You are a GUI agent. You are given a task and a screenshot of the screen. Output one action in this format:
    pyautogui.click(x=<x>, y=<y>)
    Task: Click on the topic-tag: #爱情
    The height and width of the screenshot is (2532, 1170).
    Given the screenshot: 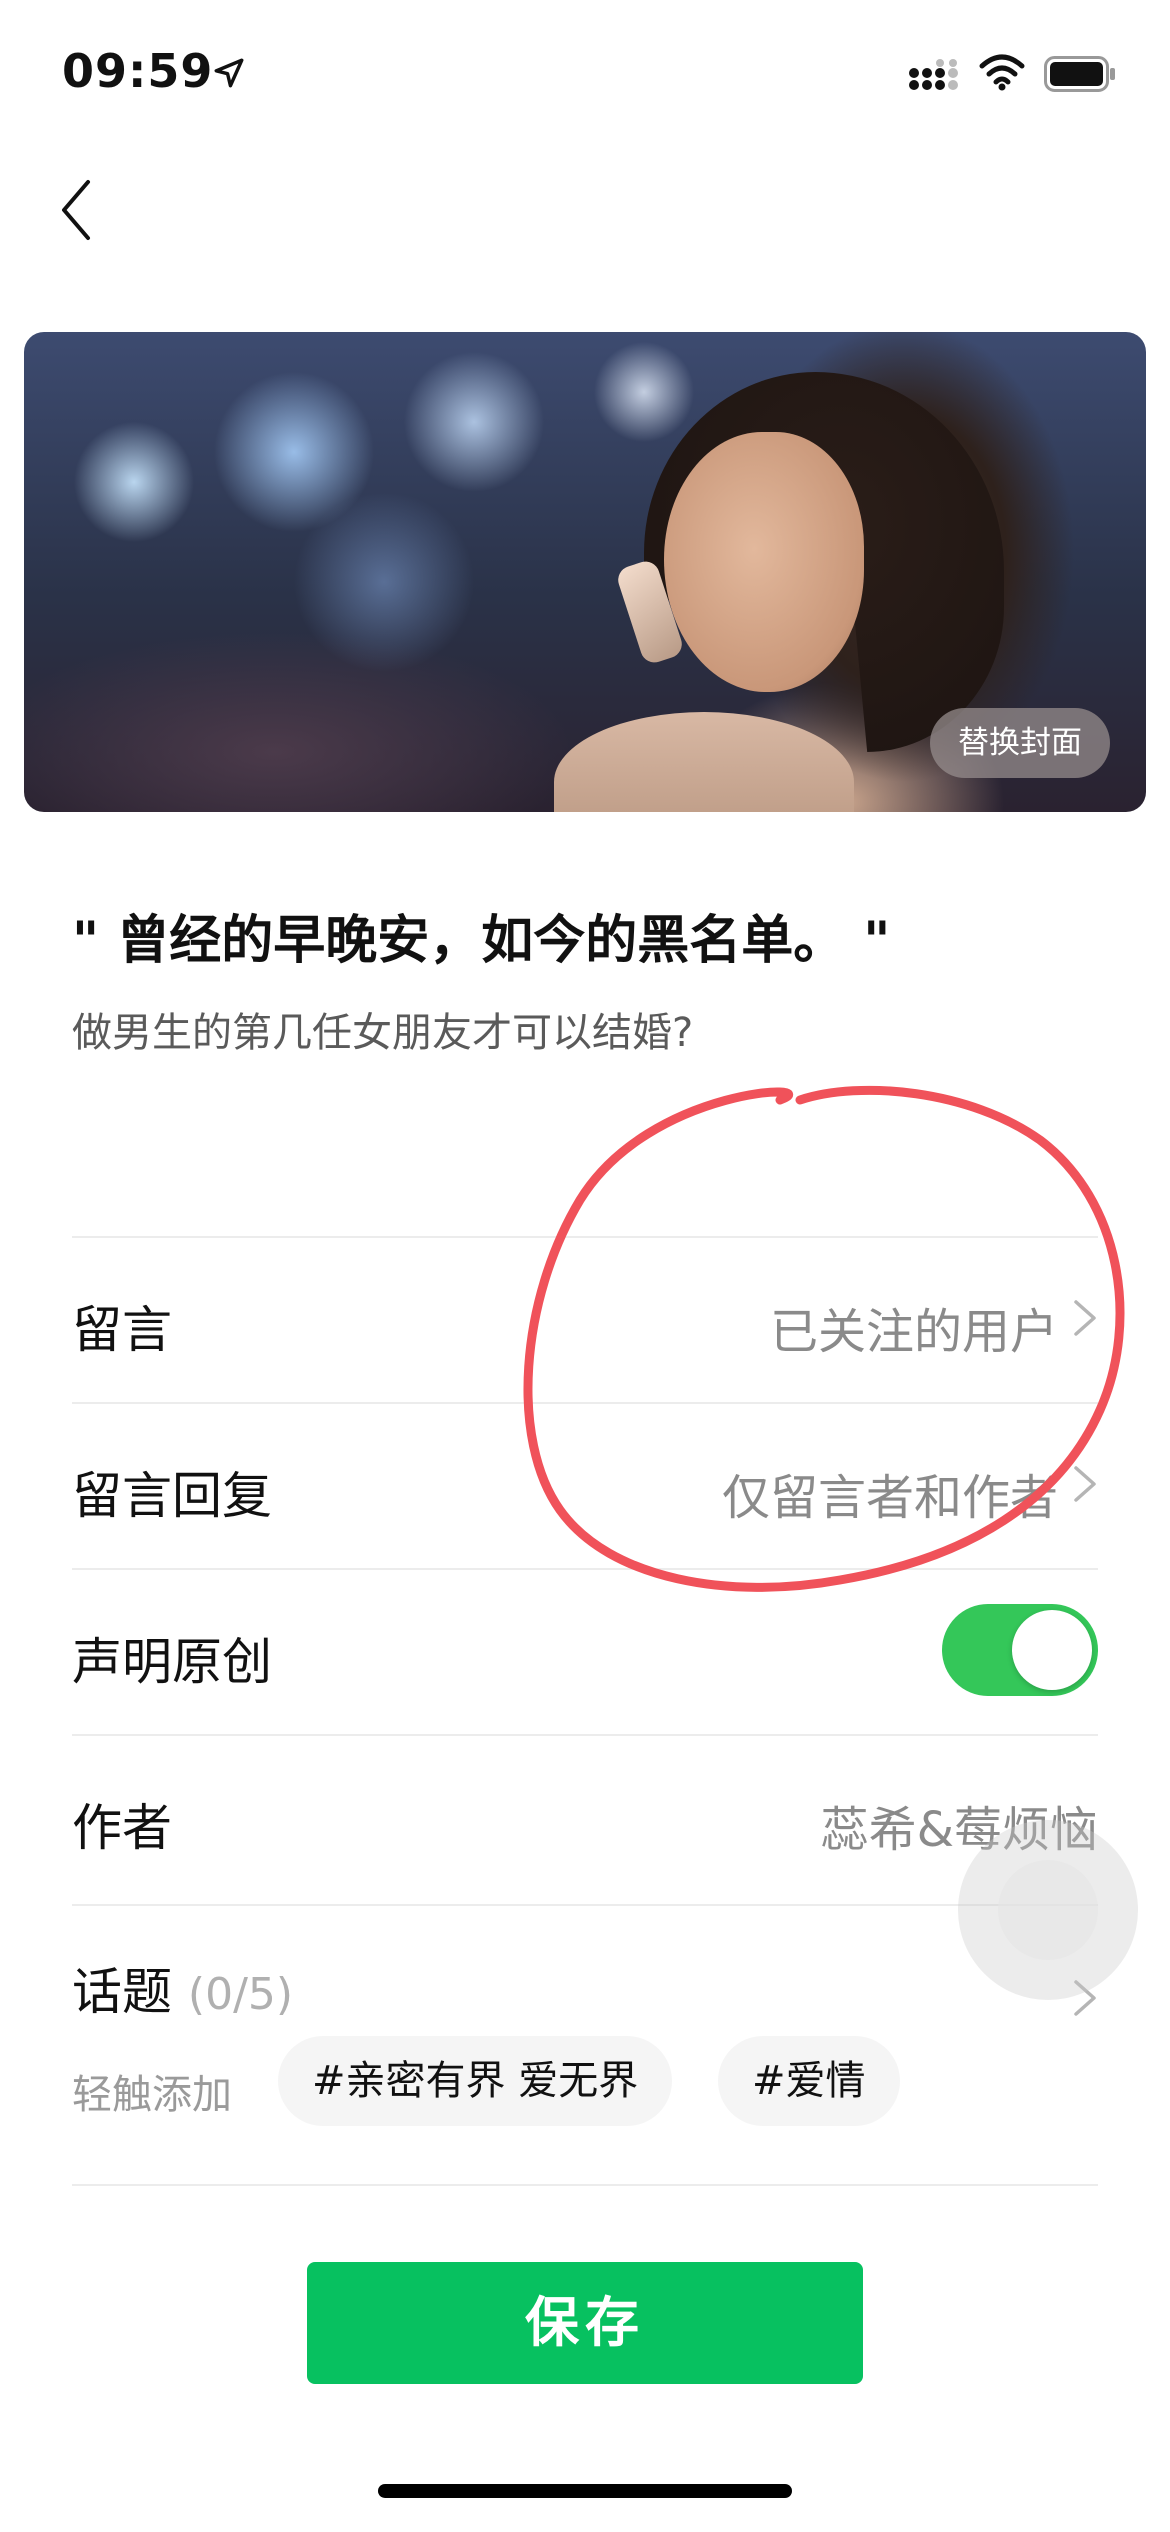 What is the action you would take?
    pyautogui.click(x=809, y=2081)
    